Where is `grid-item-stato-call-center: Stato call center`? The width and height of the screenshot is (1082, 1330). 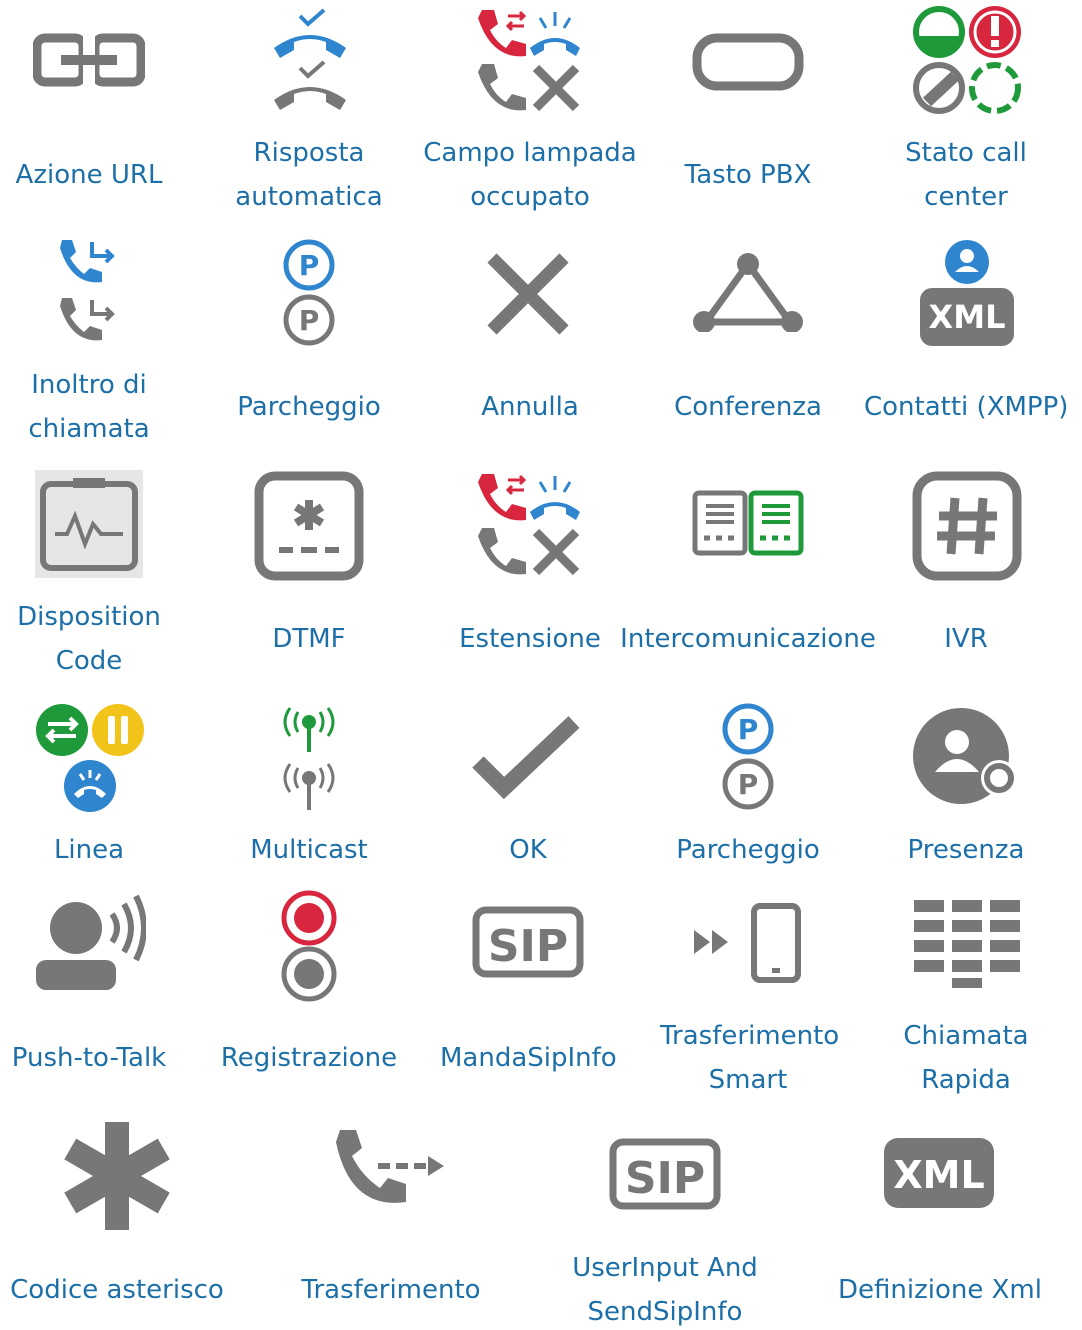 grid-item-stato-call-center: Stato call center is located at coordinates (966, 110).